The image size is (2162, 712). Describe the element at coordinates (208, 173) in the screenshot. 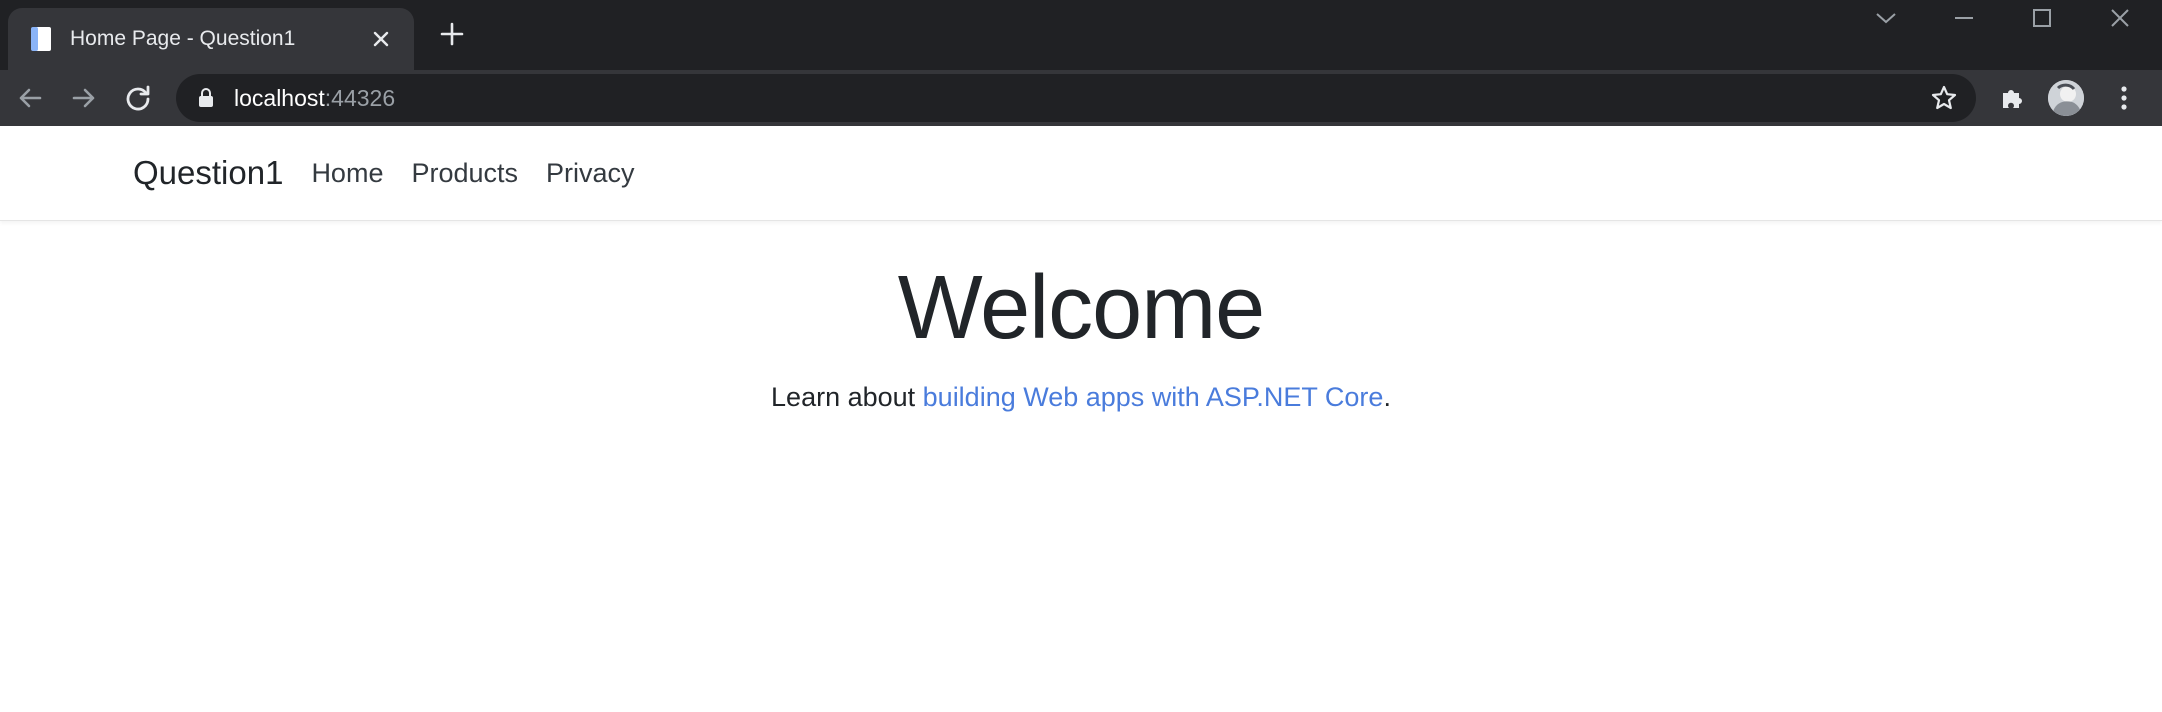

I see `navbar-brand: Question1` at that location.